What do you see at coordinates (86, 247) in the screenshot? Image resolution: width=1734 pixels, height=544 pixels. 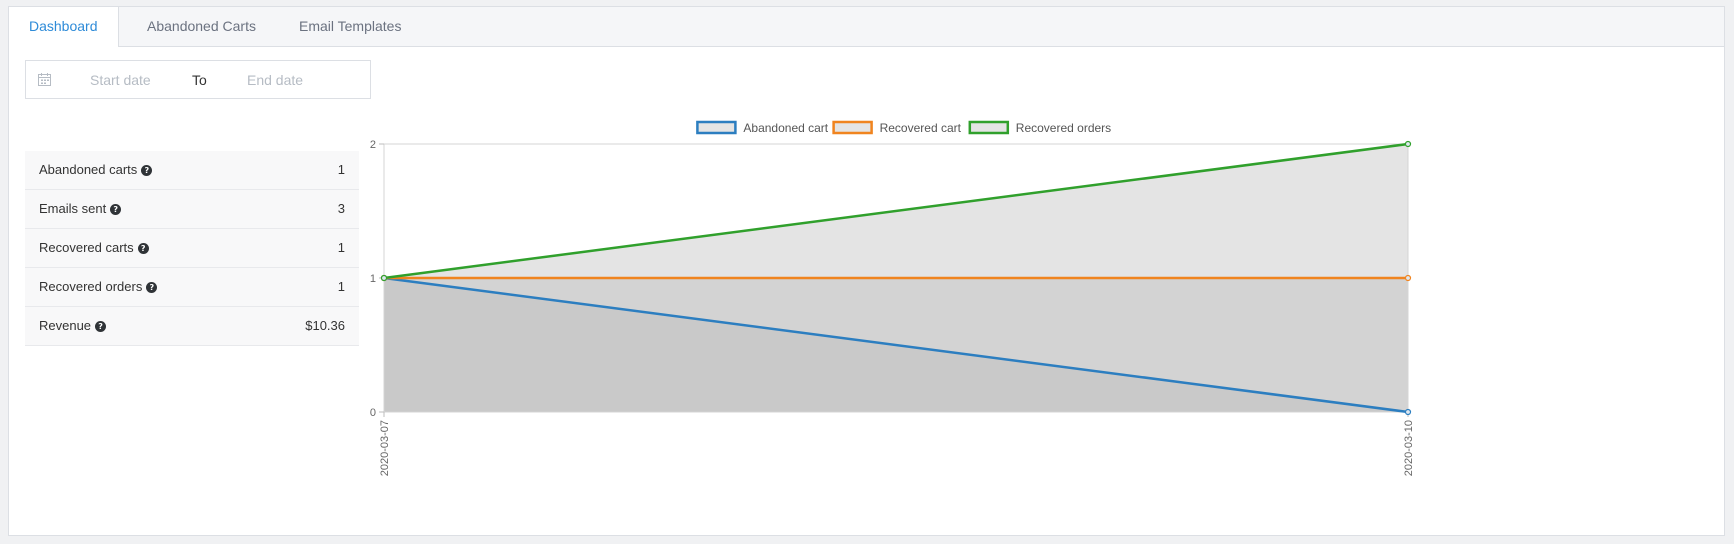 I see `stat-label: Recovered carts` at bounding box center [86, 247].